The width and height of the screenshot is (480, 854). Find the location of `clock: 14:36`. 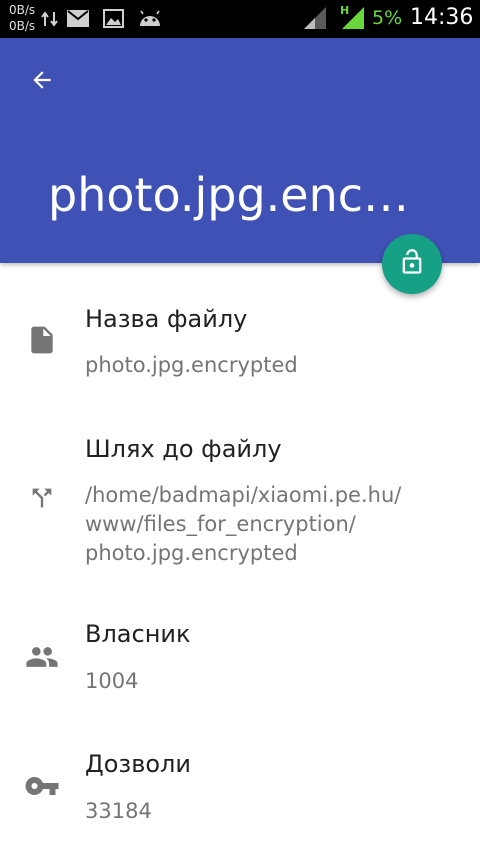

clock: 14:36 is located at coordinates (442, 17).